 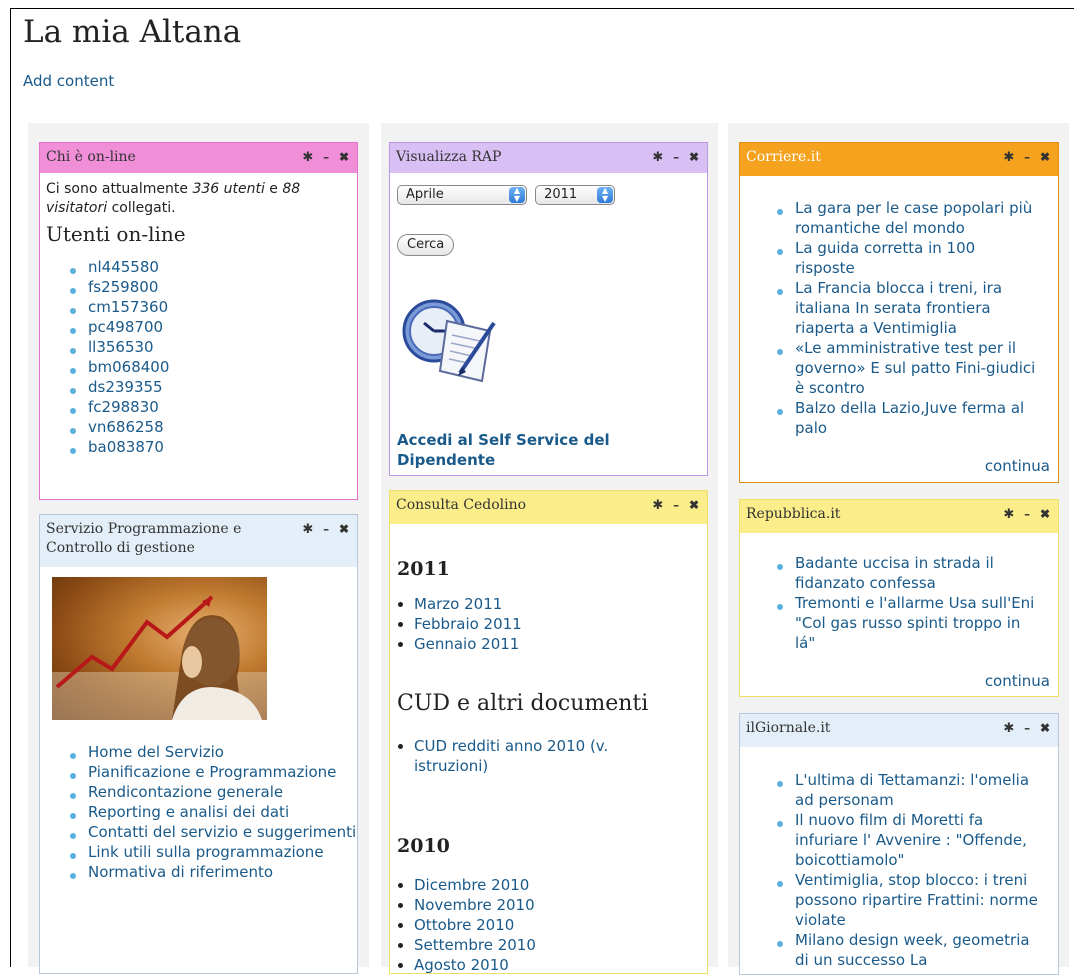 I want to click on news-link: Balzo della Lazio,Juve ferma al palo, so click(x=892, y=418).